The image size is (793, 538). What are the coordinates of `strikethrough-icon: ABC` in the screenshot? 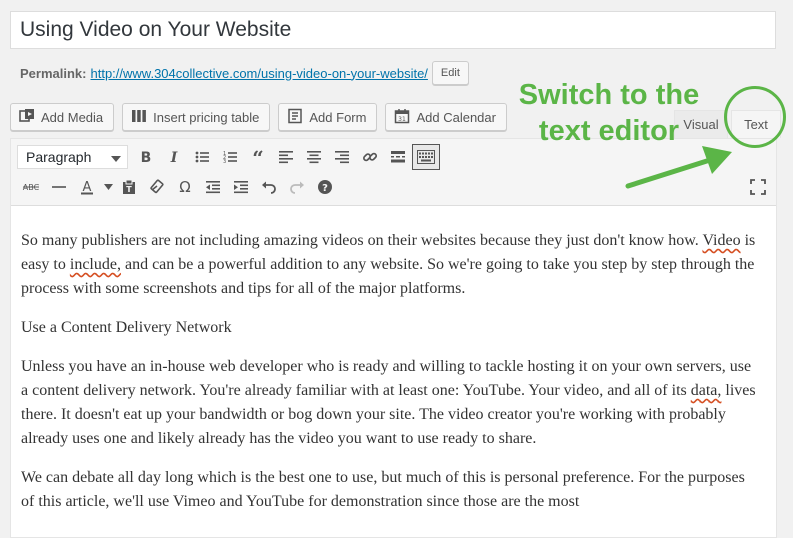 It's located at (31, 187).